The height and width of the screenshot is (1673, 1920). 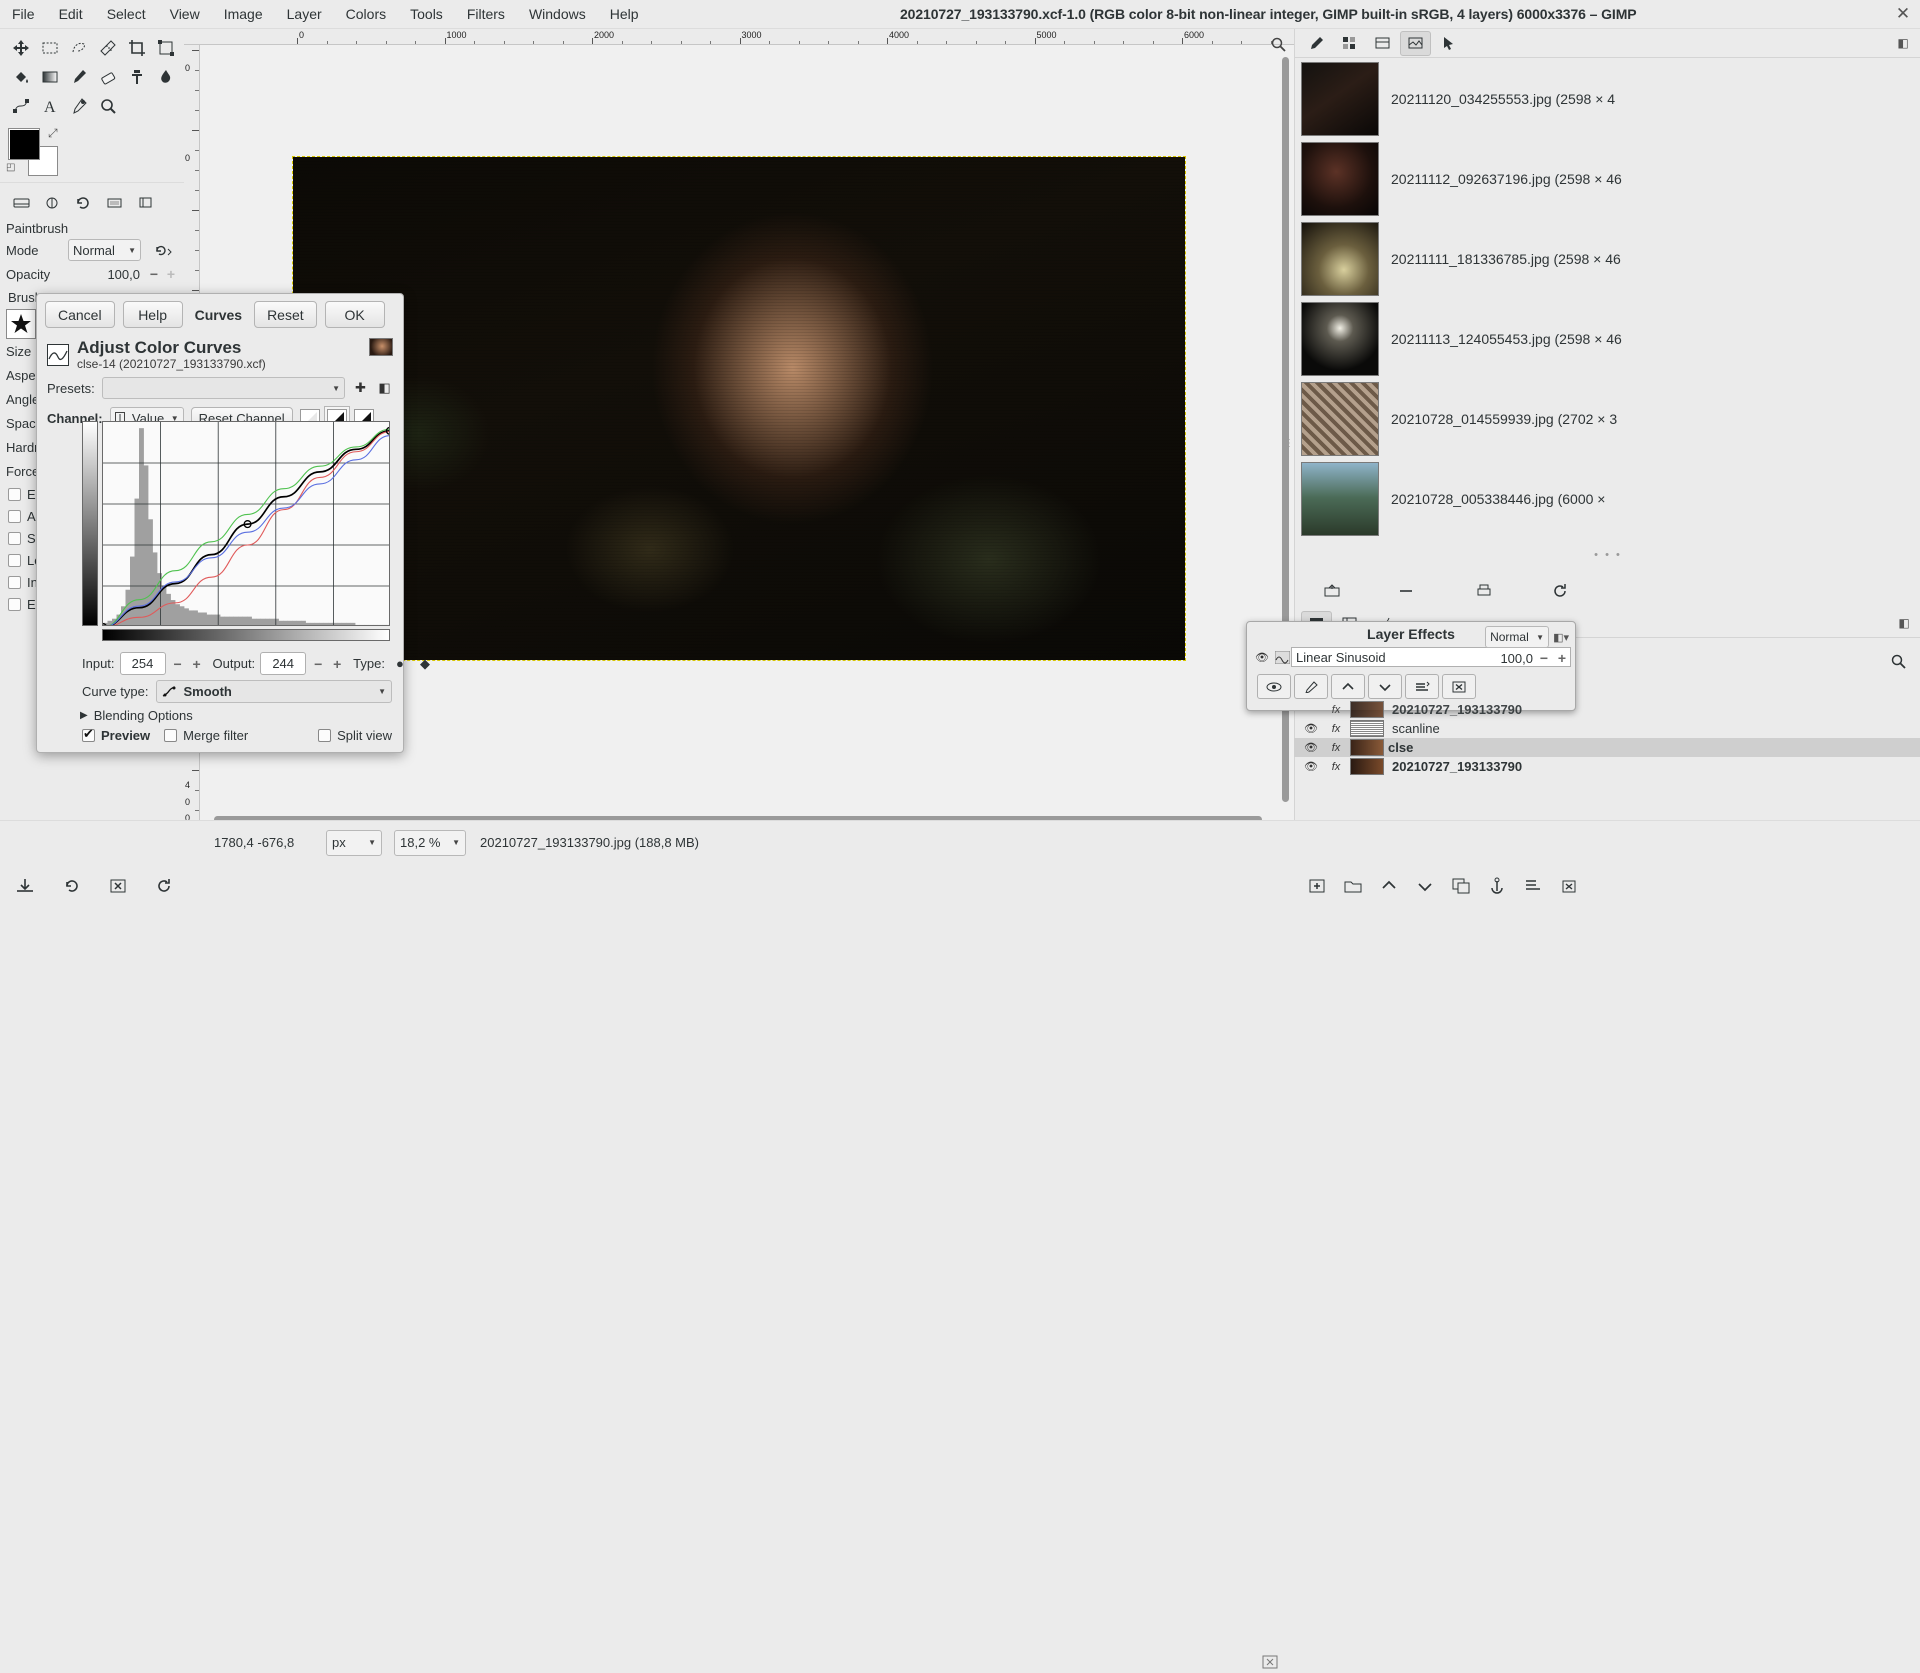 What do you see at coordinates (1385, 686) in the screenshot?
I see `lower-effect-button` at bounding box center [1385, 686].